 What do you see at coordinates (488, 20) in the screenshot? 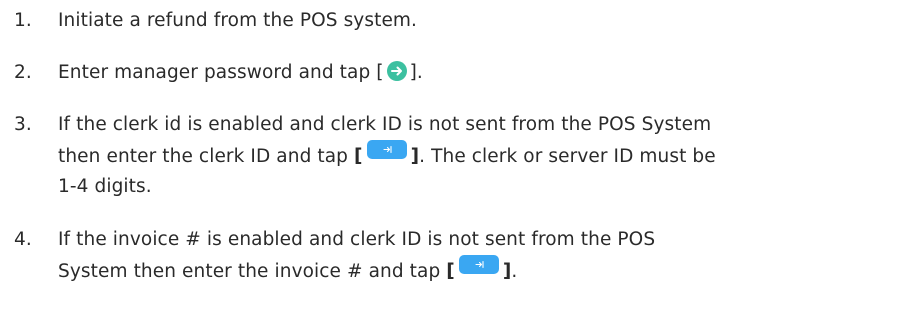
I see `step-text: Initiate a refund from the POS system.` at bounding box center [488, 20].